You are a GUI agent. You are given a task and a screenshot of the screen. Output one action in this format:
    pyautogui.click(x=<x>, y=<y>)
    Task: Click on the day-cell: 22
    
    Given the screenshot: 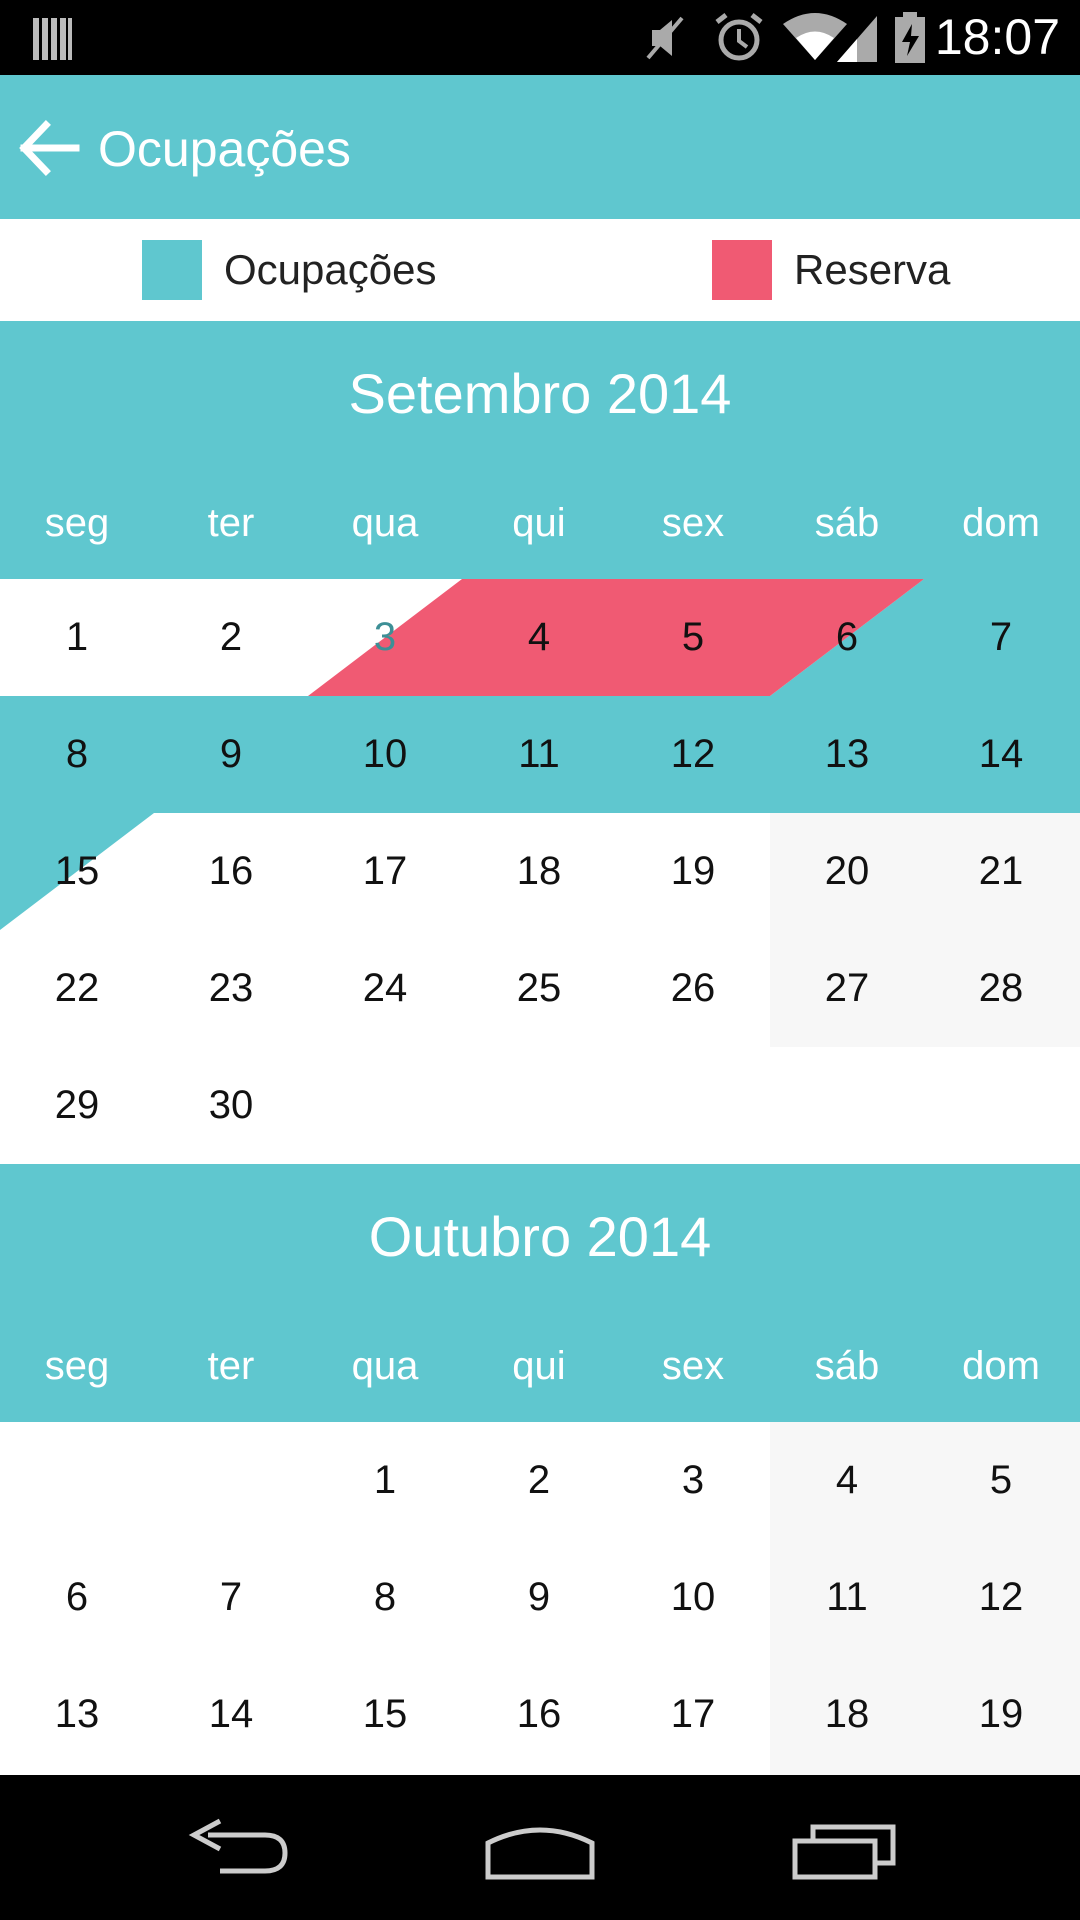 What is the action you would take?
    pyautogui.click(x=77, y=988)
    